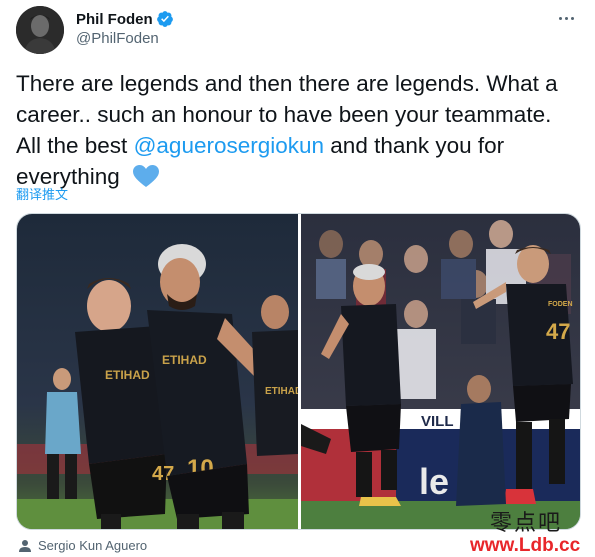  I want to click on display-name: Phil Foden, so click(114, 19).